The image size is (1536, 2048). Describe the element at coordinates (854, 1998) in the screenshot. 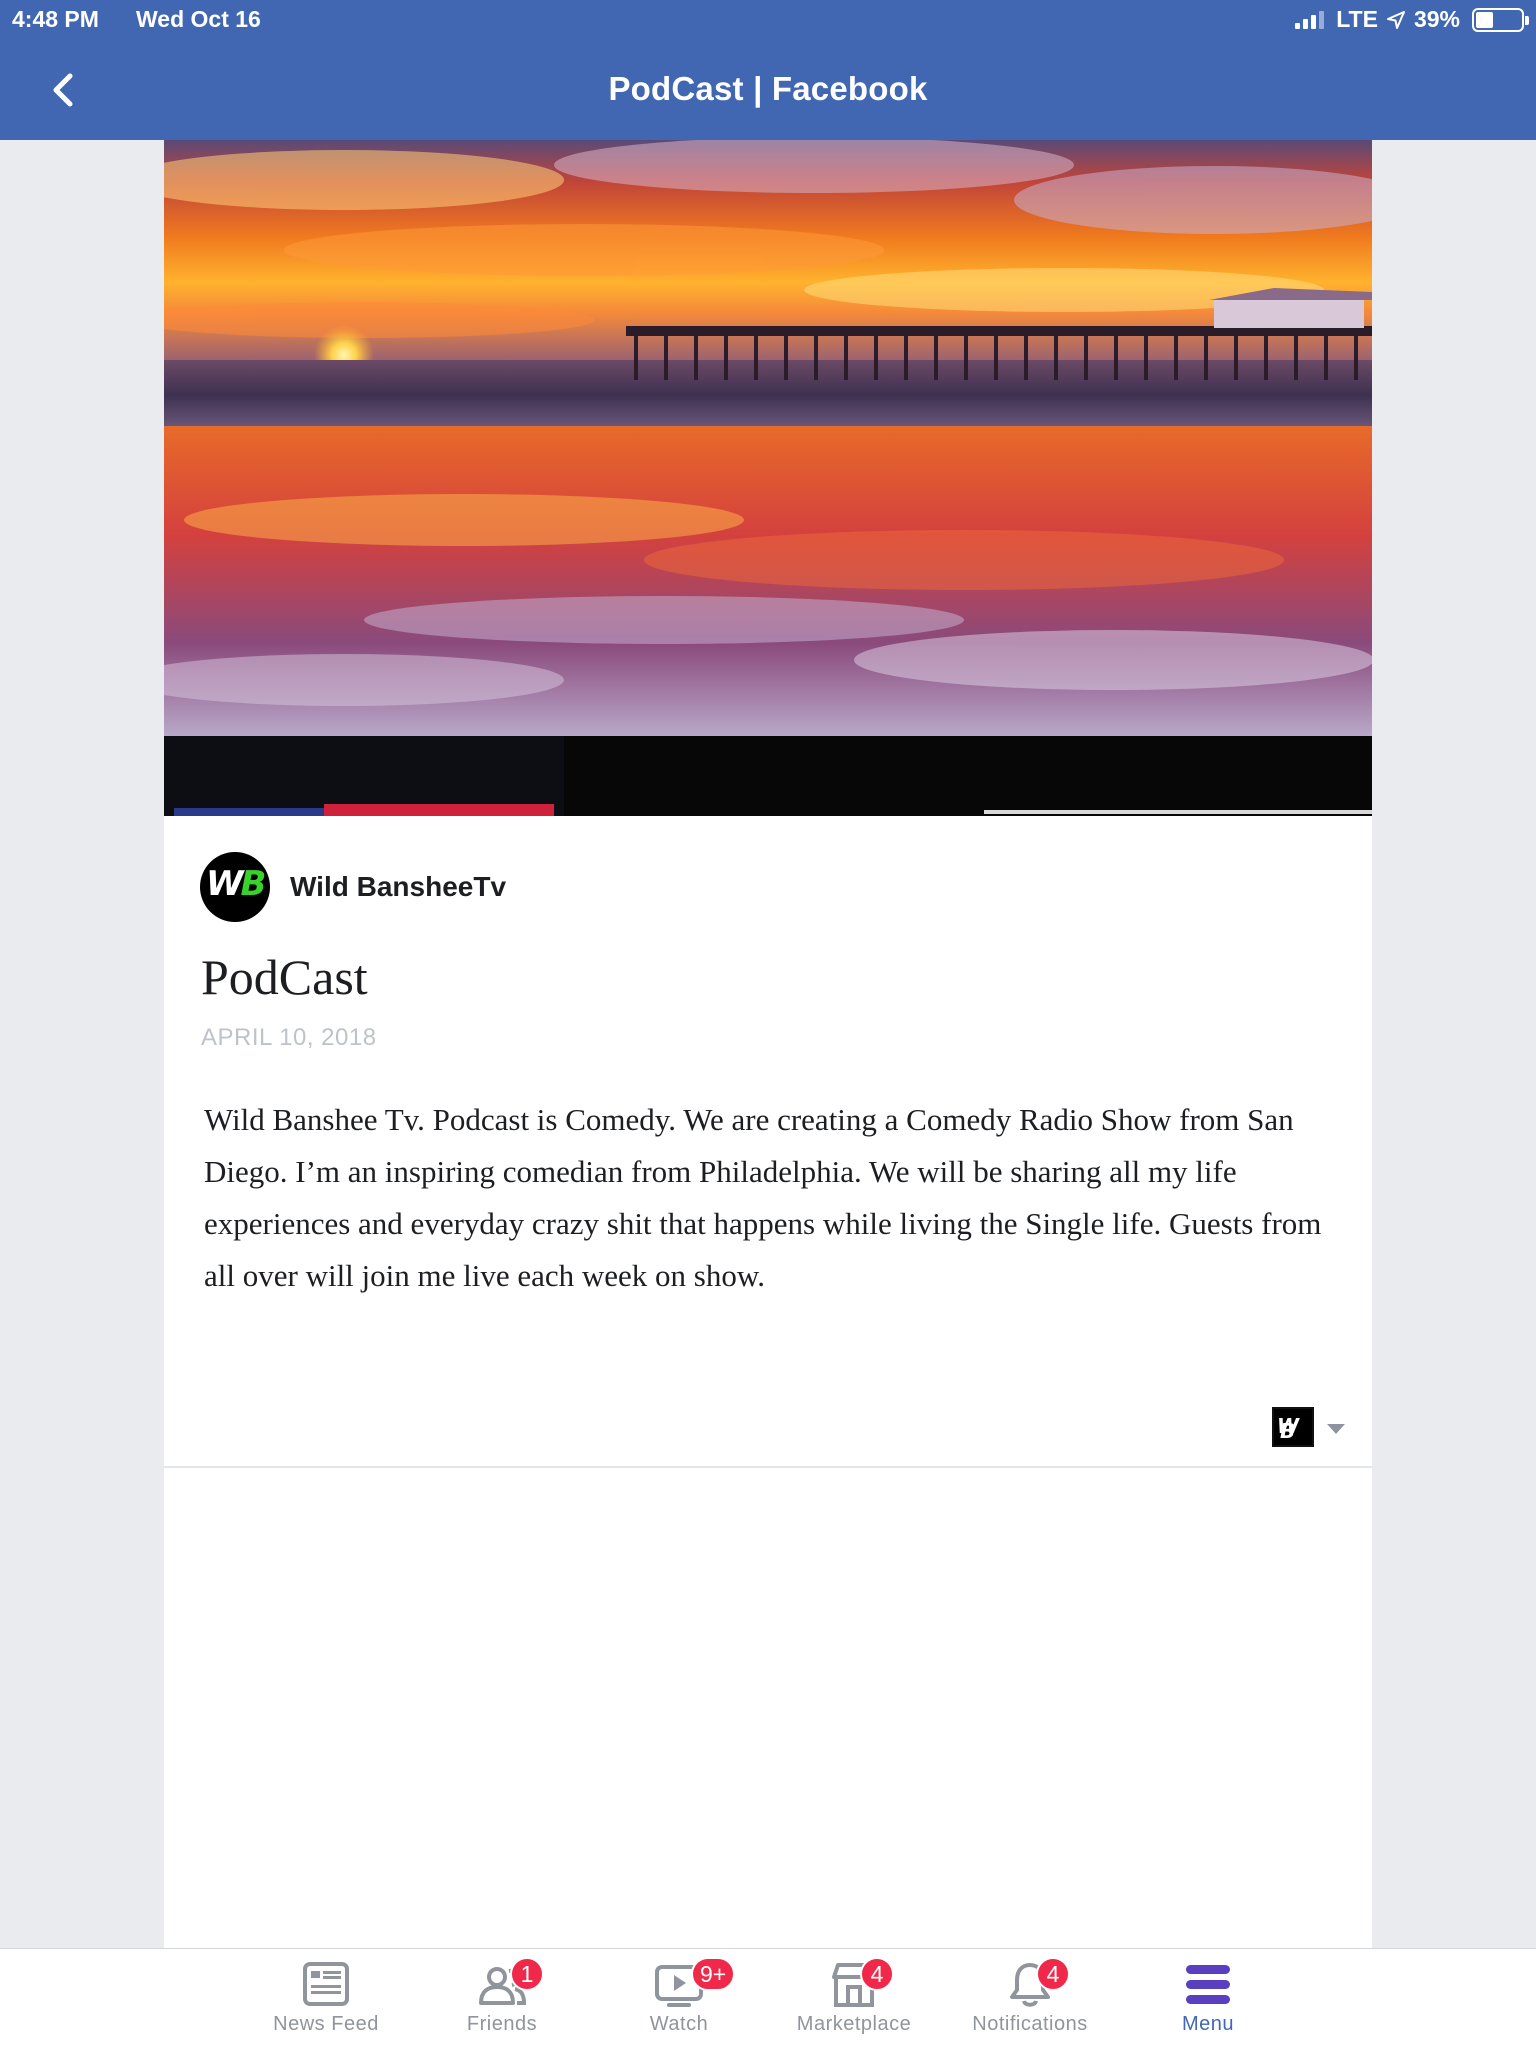

I see `tab-marketplace: 4 Marketplace` at that location.